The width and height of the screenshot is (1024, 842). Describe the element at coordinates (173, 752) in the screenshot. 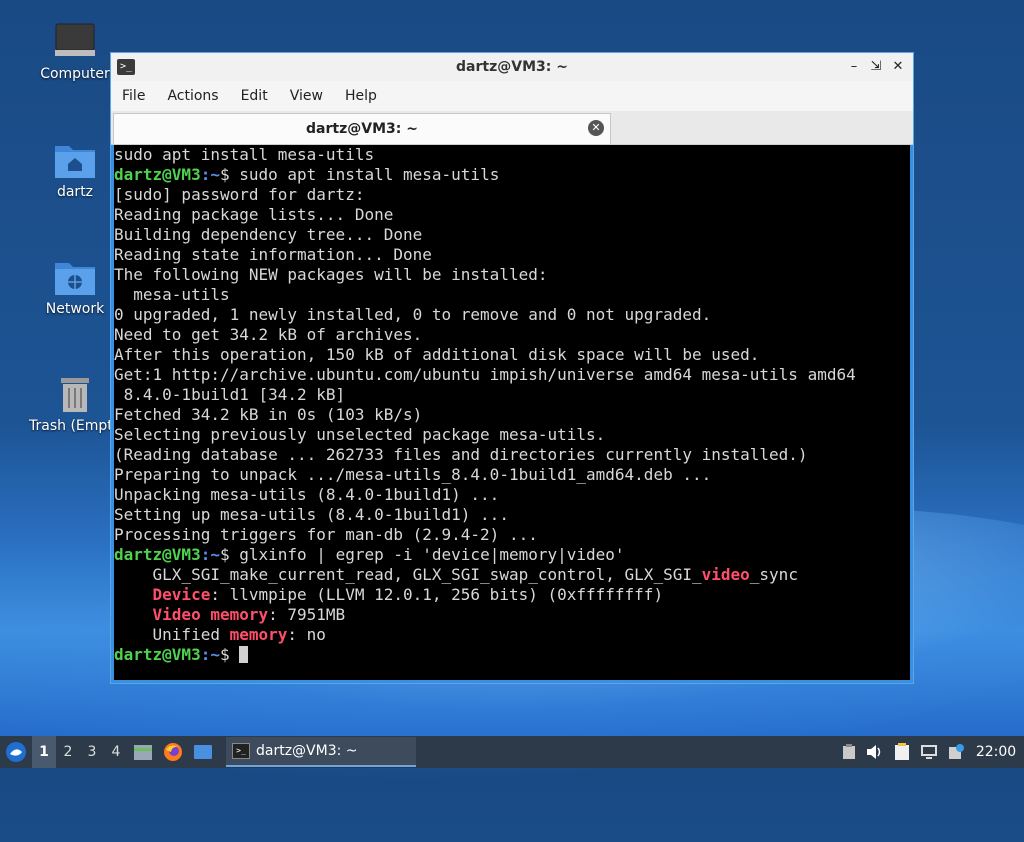

I see `firefox-launcher` at that location.